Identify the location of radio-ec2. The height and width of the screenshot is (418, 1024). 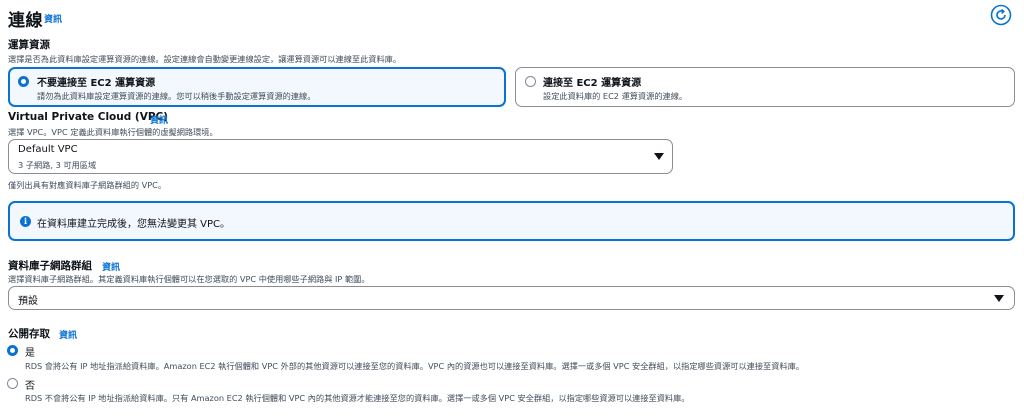
(530, 81).